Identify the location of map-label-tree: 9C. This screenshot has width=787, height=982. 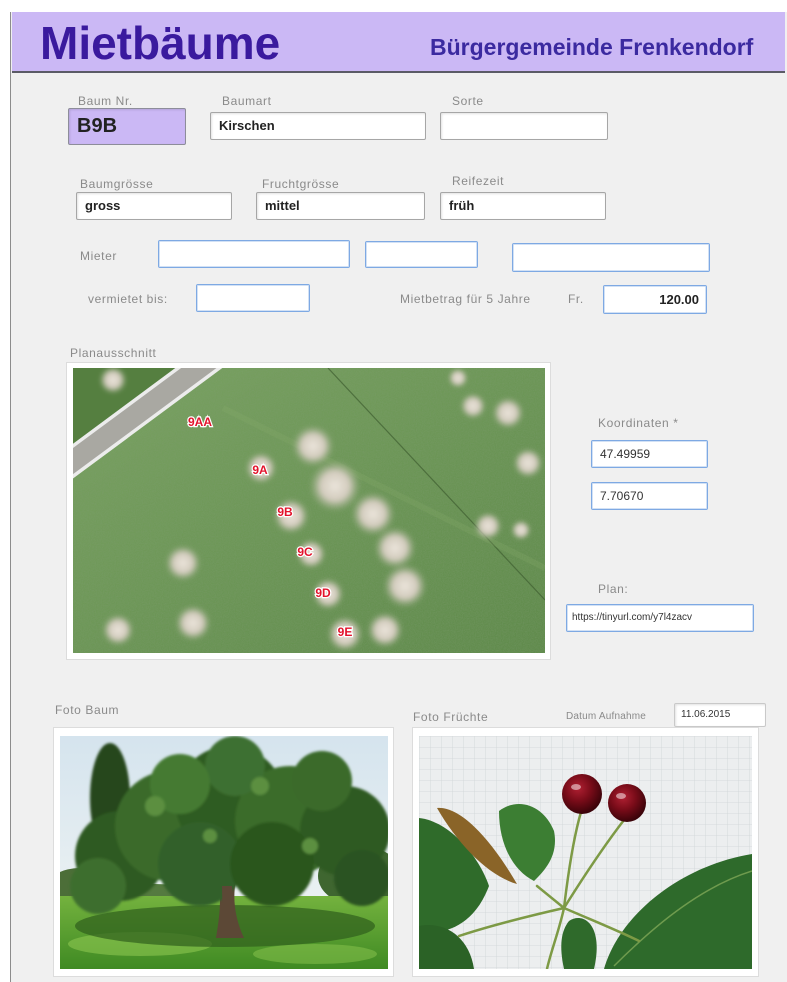
(305, 552).